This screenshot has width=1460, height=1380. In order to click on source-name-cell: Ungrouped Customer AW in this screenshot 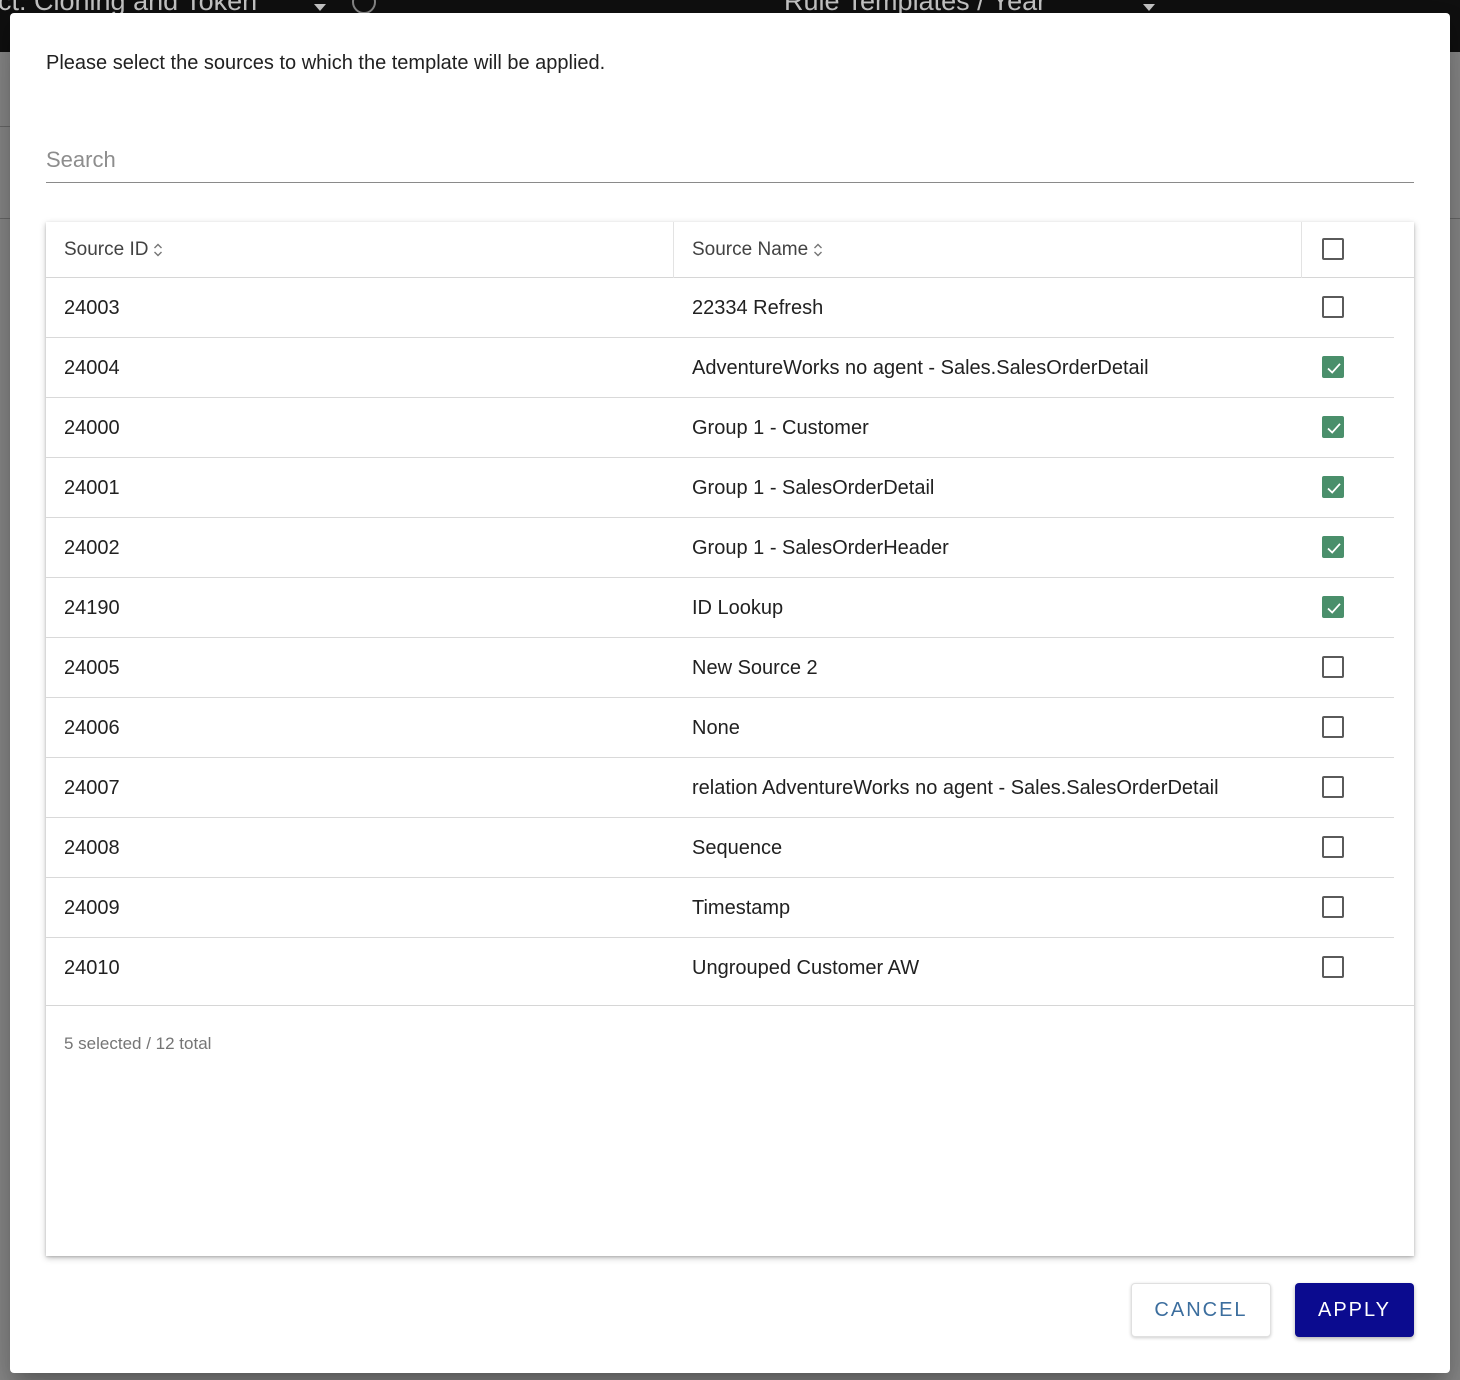, I will do `click(806, 967)`.